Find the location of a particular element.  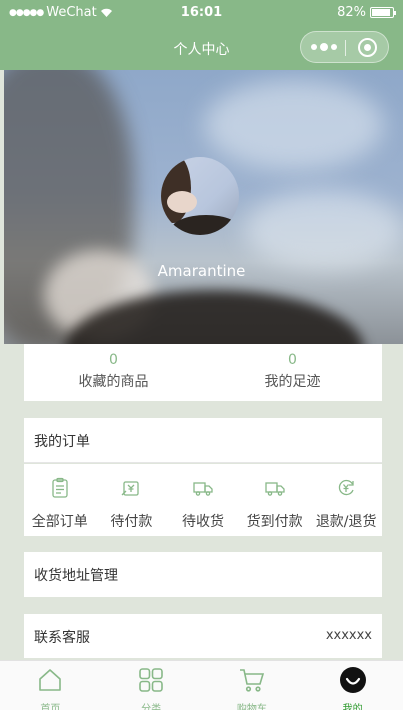

tab-home: 首页 is located at coordinates (50, 685).